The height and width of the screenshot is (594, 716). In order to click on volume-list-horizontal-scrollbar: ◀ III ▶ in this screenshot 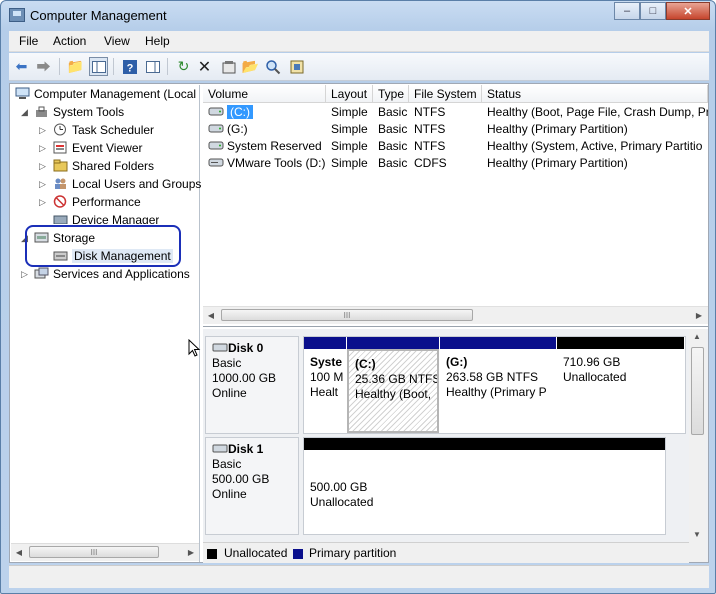, I will do `click(455, 315)`.